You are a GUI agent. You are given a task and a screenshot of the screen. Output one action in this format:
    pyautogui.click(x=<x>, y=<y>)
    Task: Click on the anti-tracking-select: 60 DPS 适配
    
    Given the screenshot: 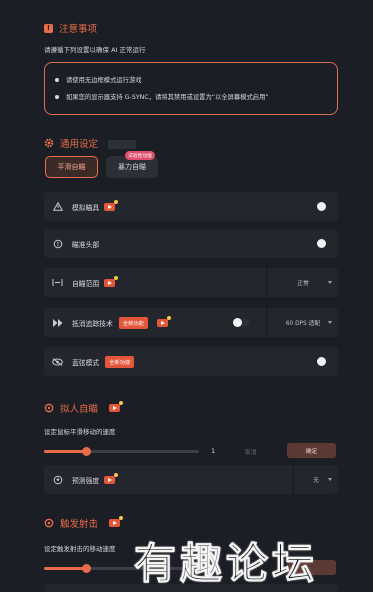 What is the action you would take?
    pyautogui.click(x=302, y=322)
    